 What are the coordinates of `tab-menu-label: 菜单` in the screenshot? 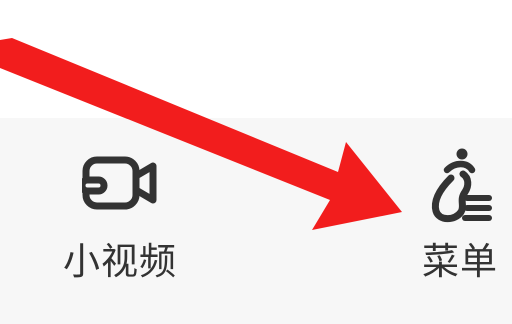 It's located at (460, 261).